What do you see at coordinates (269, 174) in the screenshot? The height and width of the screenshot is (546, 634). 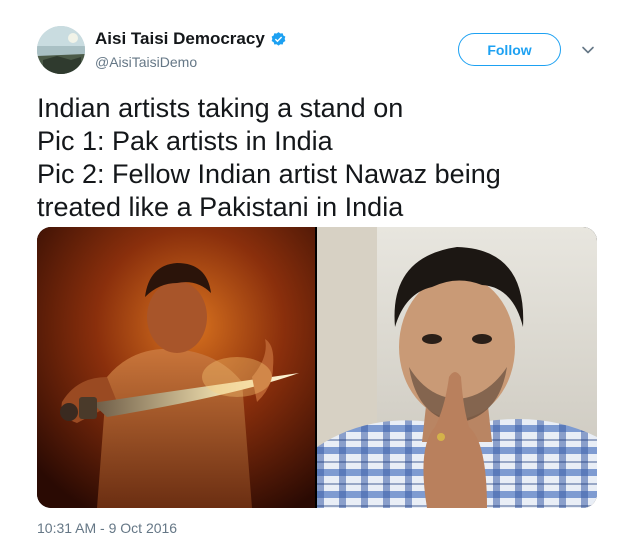 I see `tweet-text-line: Pic 2: Fellow Indian artist Nawaz being` at bounding box center [269, 174].